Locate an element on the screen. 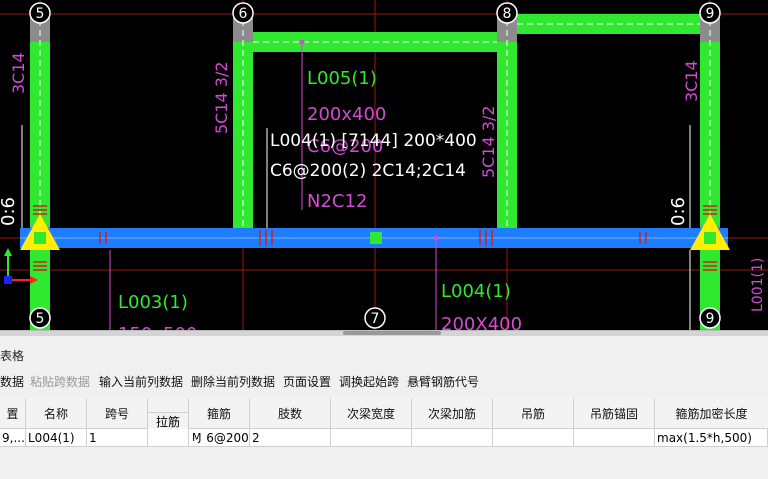 Image resolution: width=768 pixels, height=479 pixels. splitter-grip is located at coordinates (392, 333).